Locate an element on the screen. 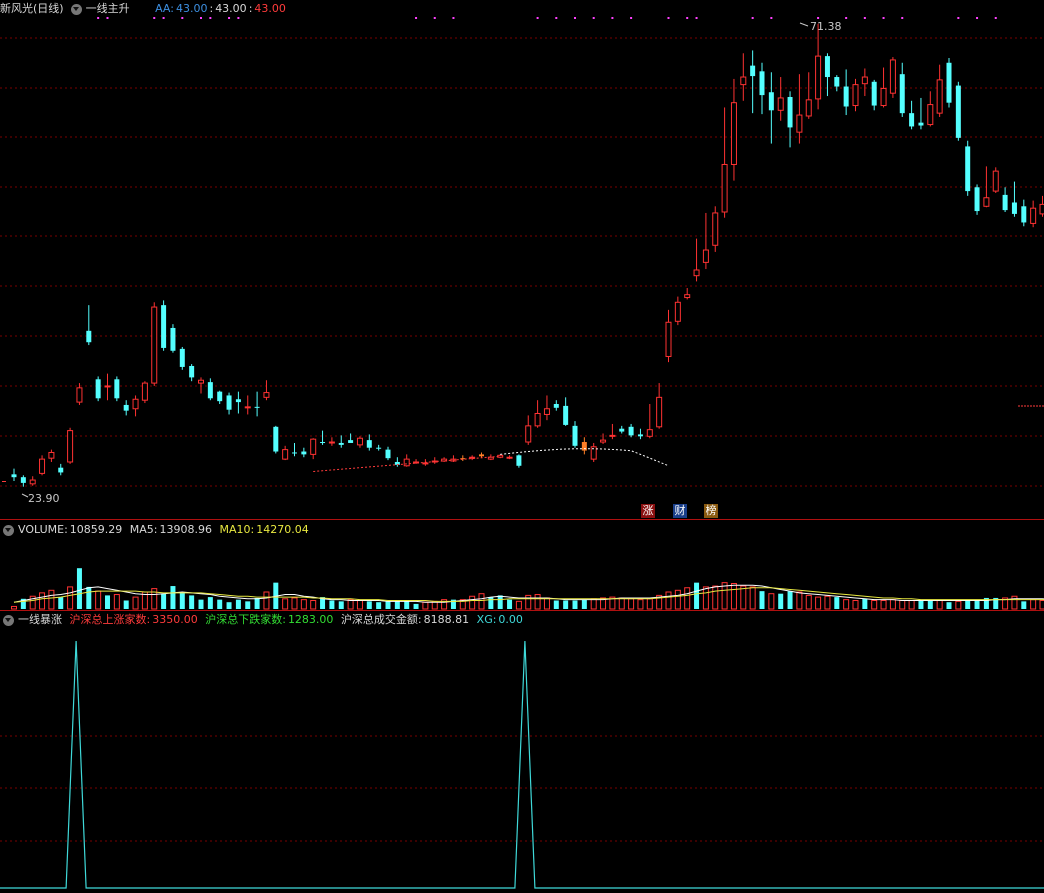 Image resolution: width=1044 pixels, height=893 pixels. ma5-label: MA5: is located at coordinates (143, 529).